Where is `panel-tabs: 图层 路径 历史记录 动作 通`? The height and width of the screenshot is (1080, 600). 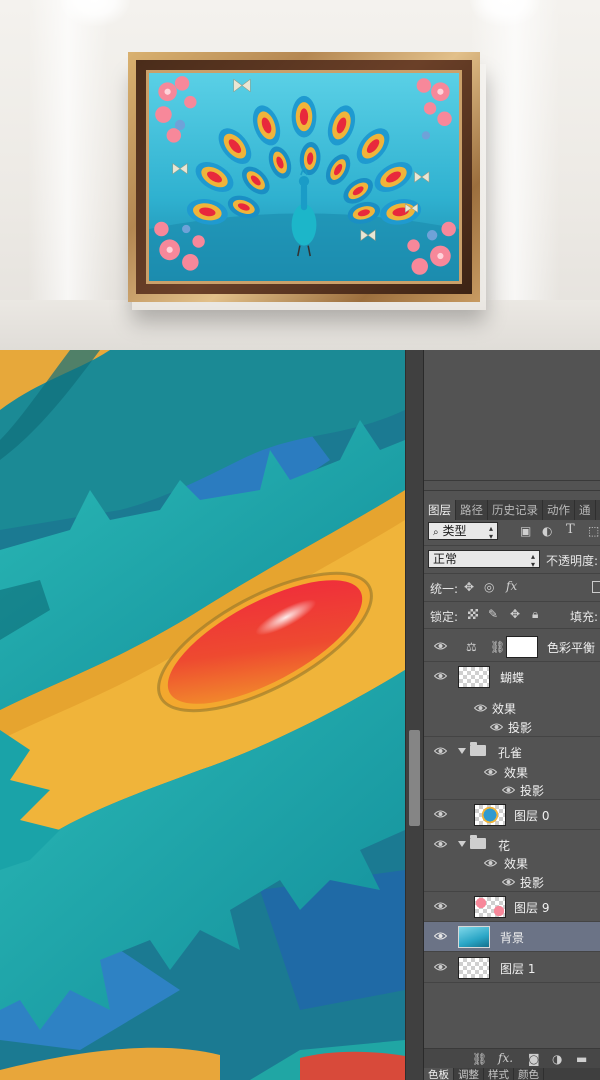
panel-tabs: 图层 路径 历史记录 动作 通 is located at coordinates (512, 510).